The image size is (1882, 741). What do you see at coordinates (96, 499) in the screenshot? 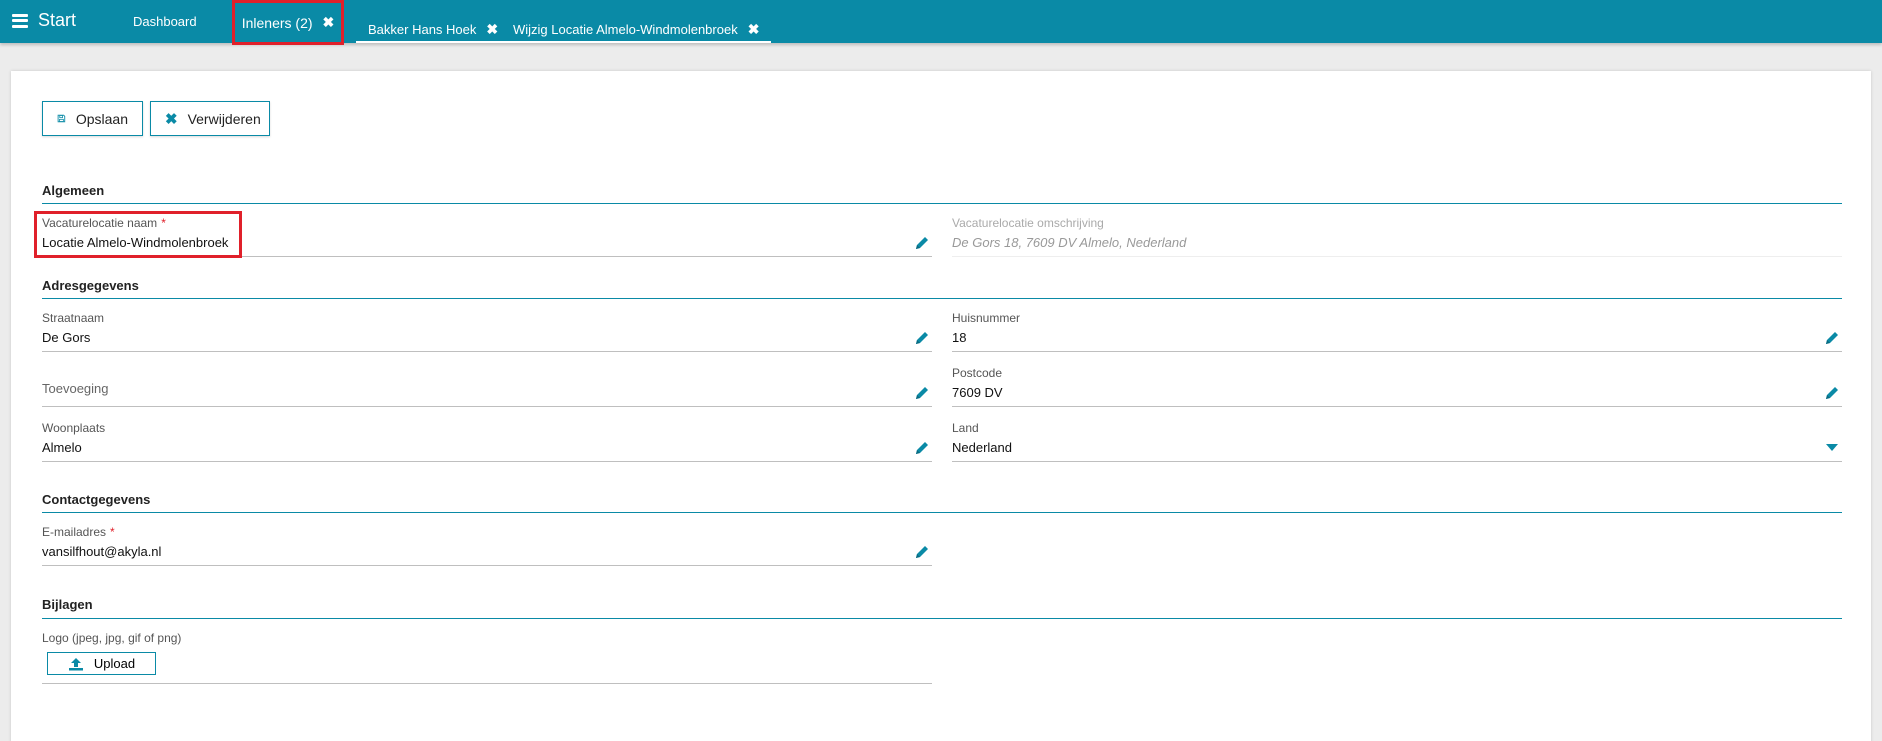
I see `section-title-contactgegevens: Contactgegevens` at bounding box center [96, 499].